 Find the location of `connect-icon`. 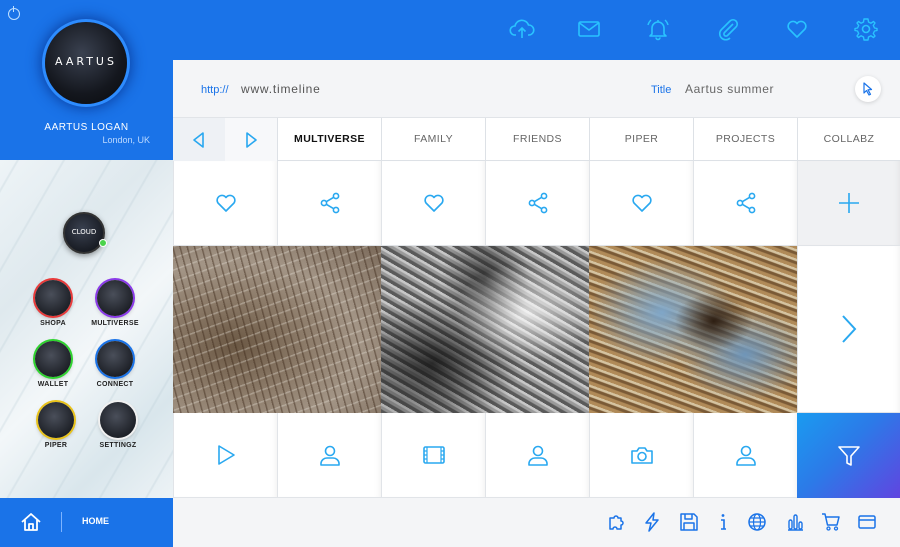

connect-icon is located at coordinates (115, 359).